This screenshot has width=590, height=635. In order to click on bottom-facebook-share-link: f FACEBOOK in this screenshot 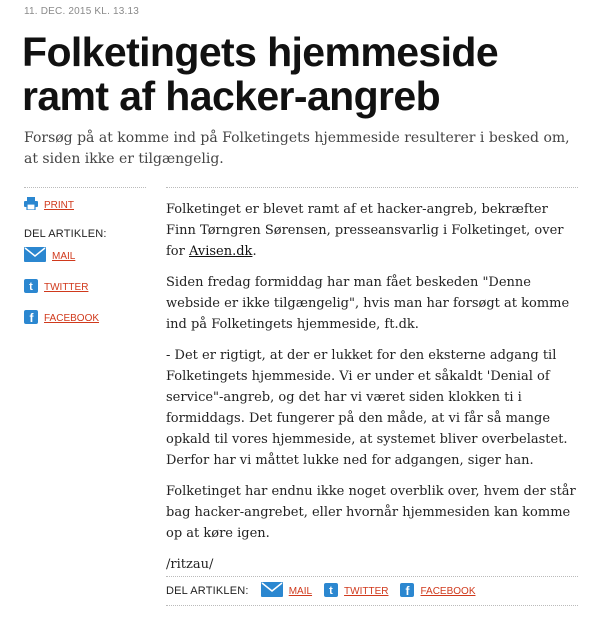, I will do `click(438, 591)`.